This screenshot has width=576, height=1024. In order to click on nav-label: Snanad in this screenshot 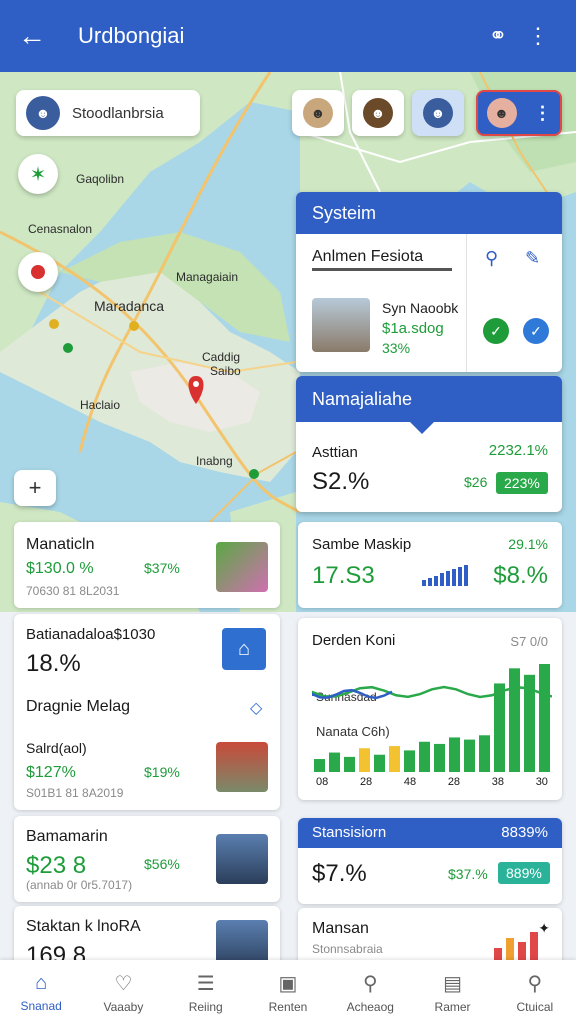, I will do `click(41, 1005)`.